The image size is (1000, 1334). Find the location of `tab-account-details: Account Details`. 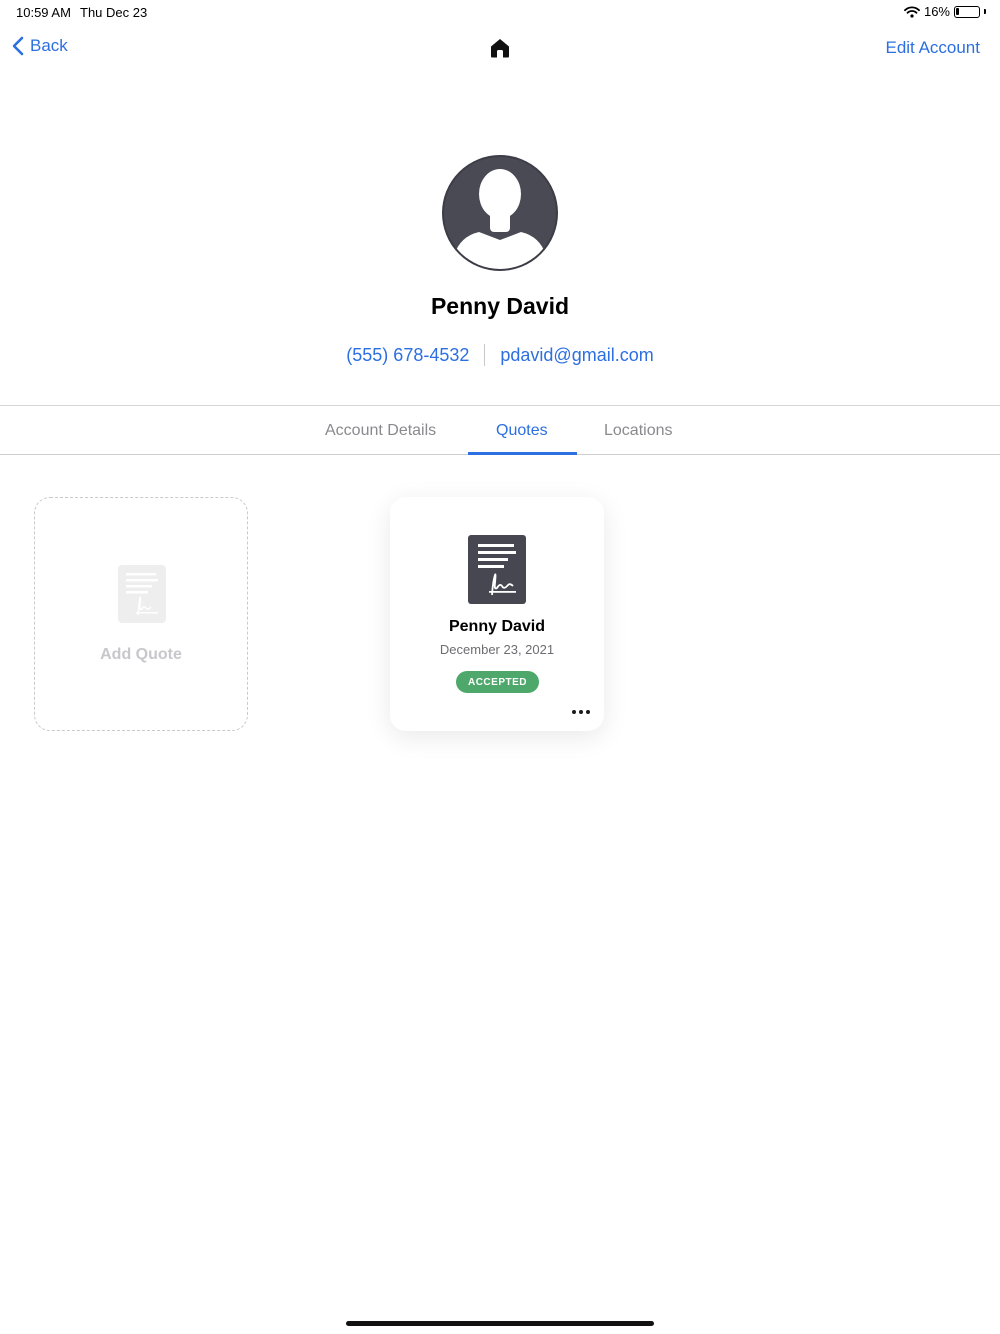

tab-account-details: Account Details is located at coordinates (380, 431).